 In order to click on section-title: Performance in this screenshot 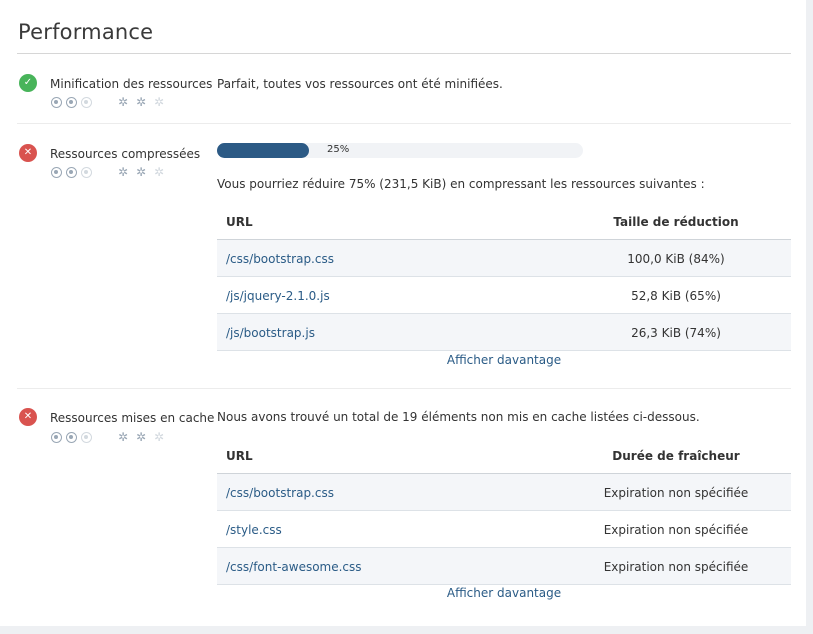, I will do `click(86, 32)`.